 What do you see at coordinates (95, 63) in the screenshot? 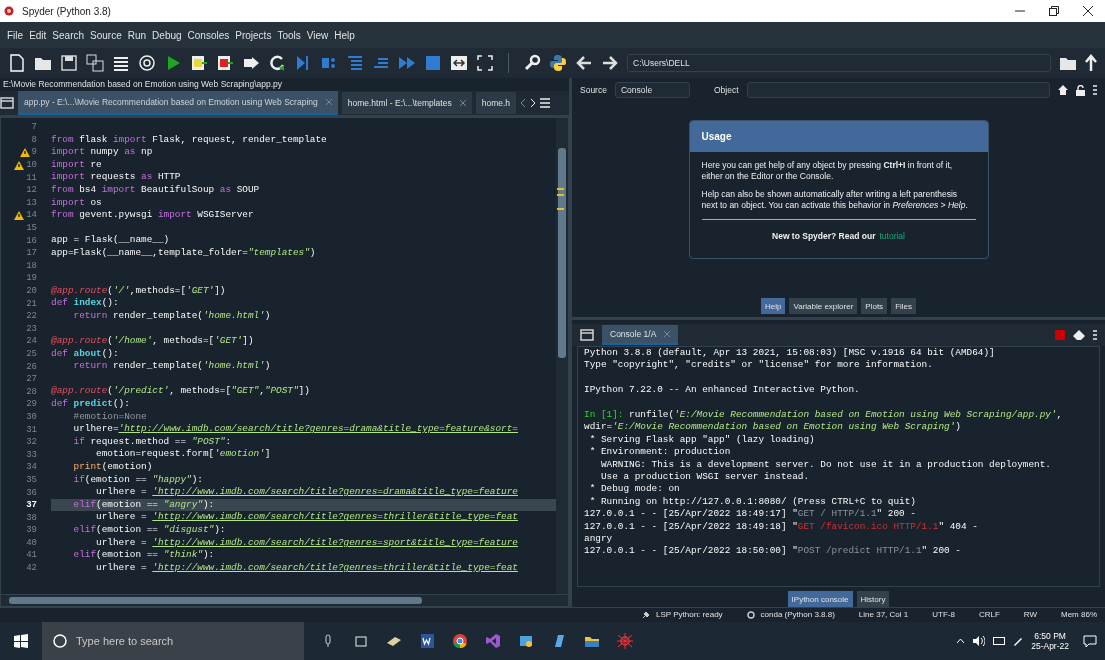
I see `save-all-icon` at bounding box center [95, 63].